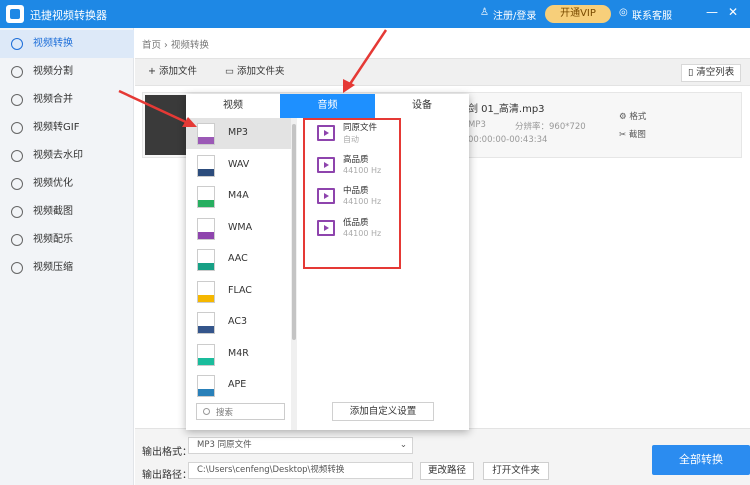 The image size is (750, 485). What do you see at coordinates (225, 413) in the screenshot?
I see `search-placeholder: 搜索` at bounding box center [225, 413].